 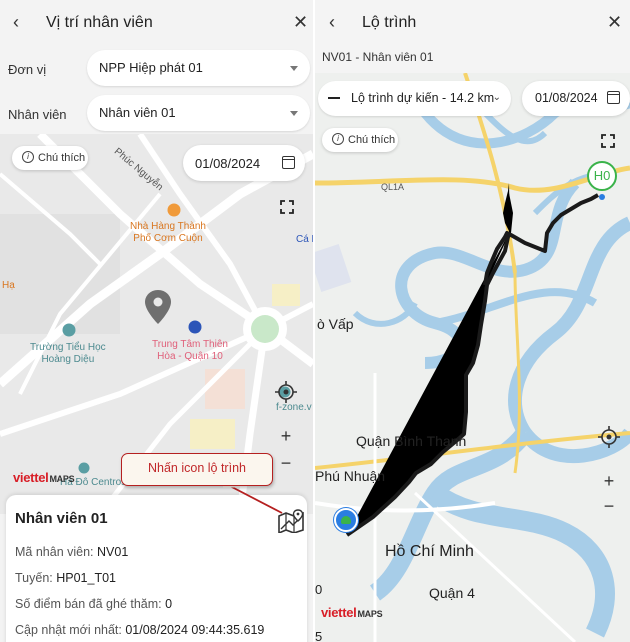 What do you see at coordinates (496, 97) in the screenshot?
I see `chevron-down-icon: ⌄` at bounding box center [496, 97].